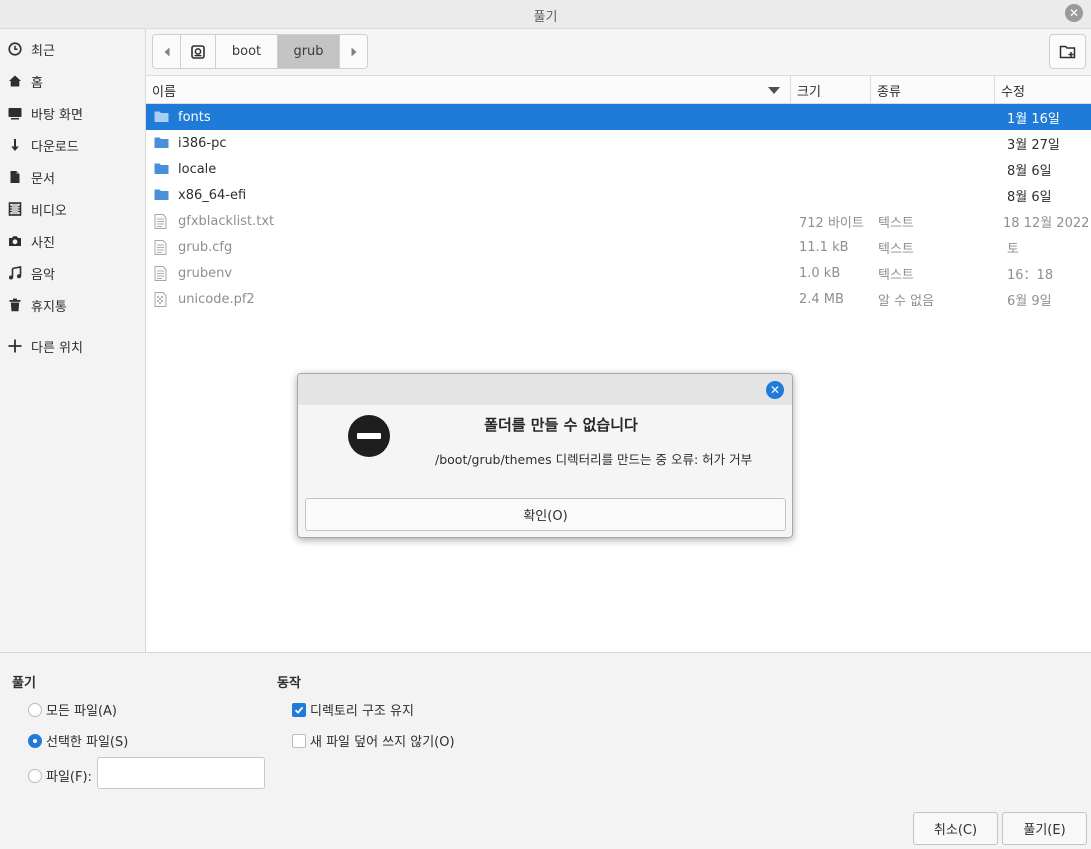  Describe the element at coordinates (49, 211) in the screenshot. I see `sidebar-item-label: 비디오` at that location.